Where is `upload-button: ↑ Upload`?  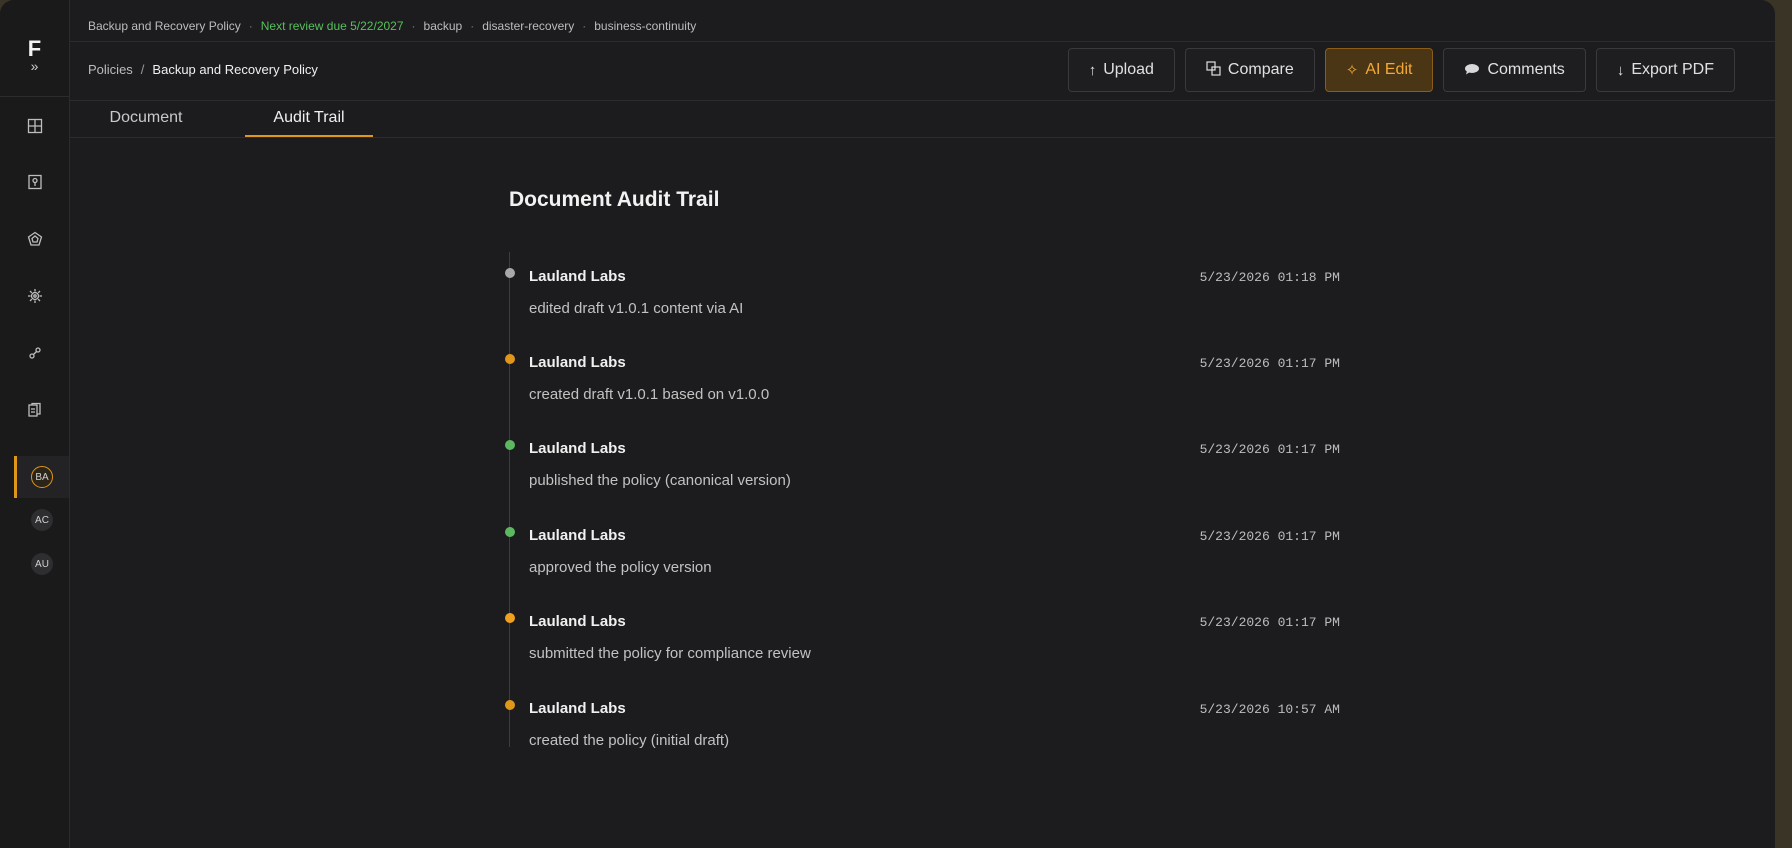 upload-button: ↑ Upload is located at coordinates (1121, 70).